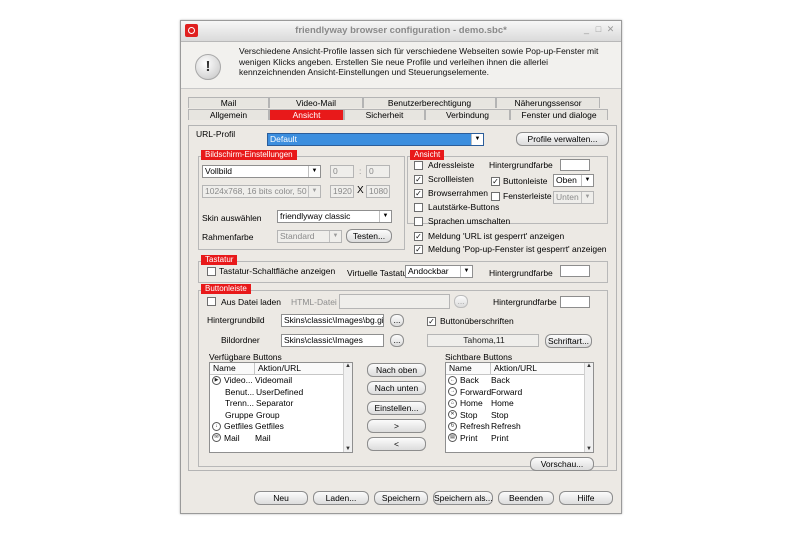 This screenshot has height=533, width=800. I want to click on skin-select: friendlyway classic ▼, so click(334, 216).